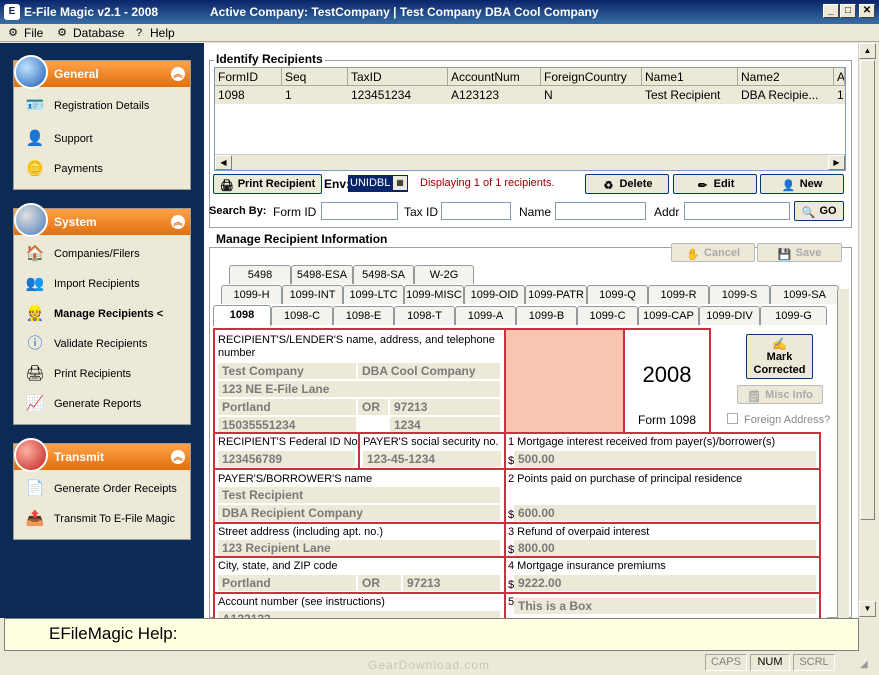  What do you see at coordinates (379, 583) in the screenshot?
I see `state-field: OR` at bounding box center [379, 583].